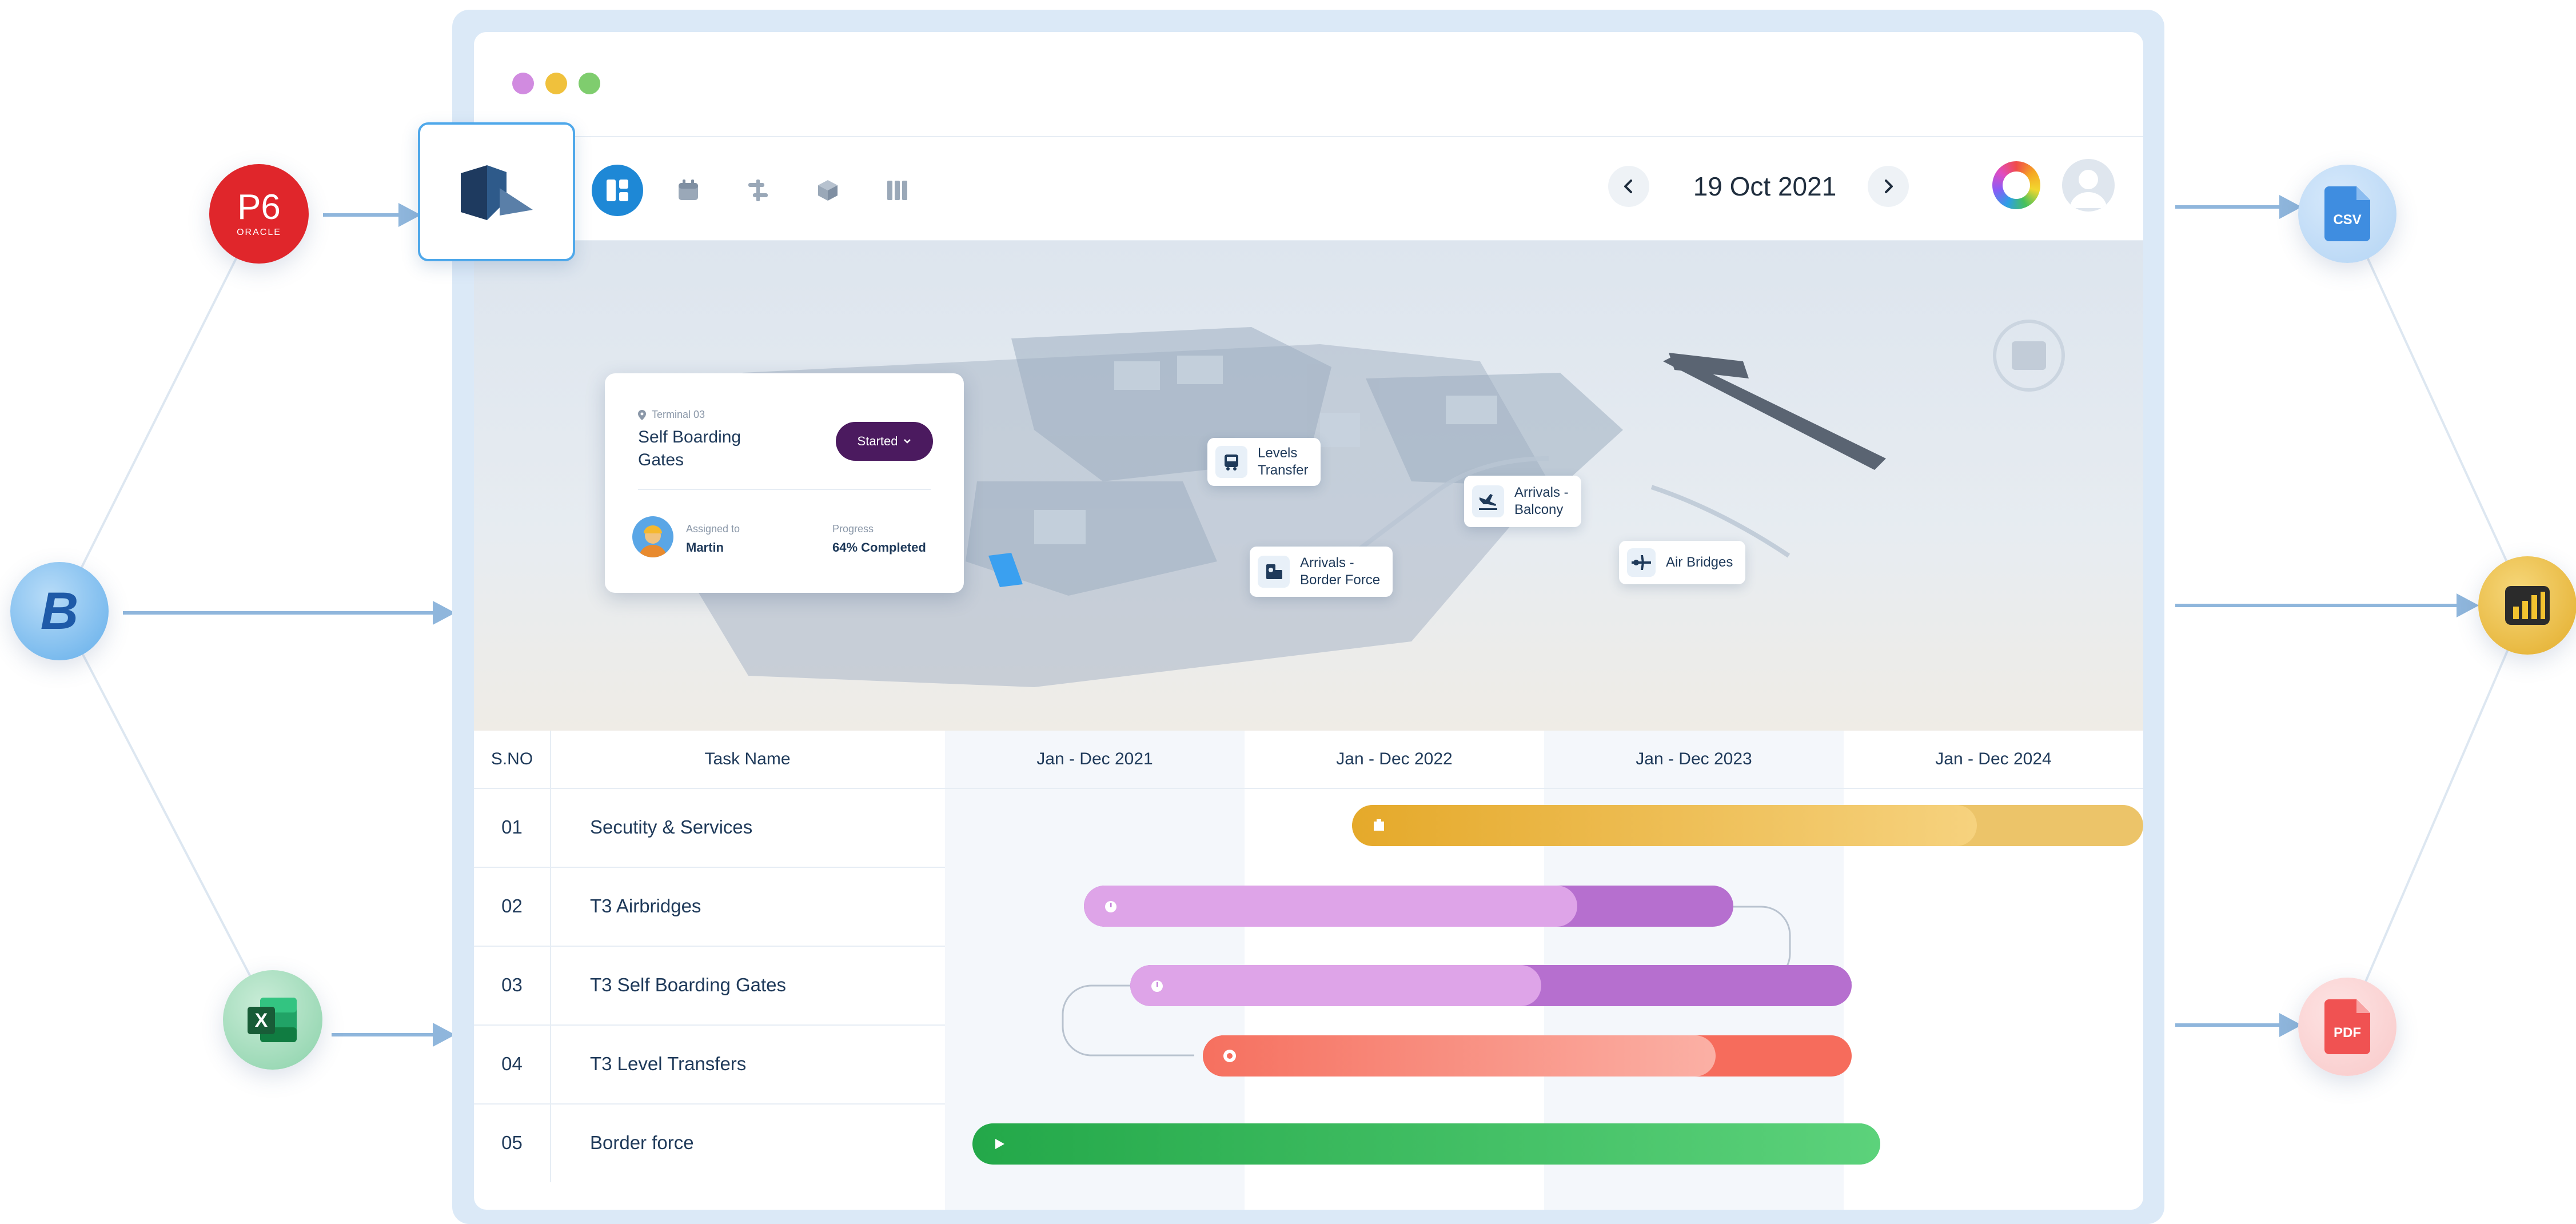  Describe the element at coordinates (1379, 825) in the screenshot. I see `building-icon` at that location.